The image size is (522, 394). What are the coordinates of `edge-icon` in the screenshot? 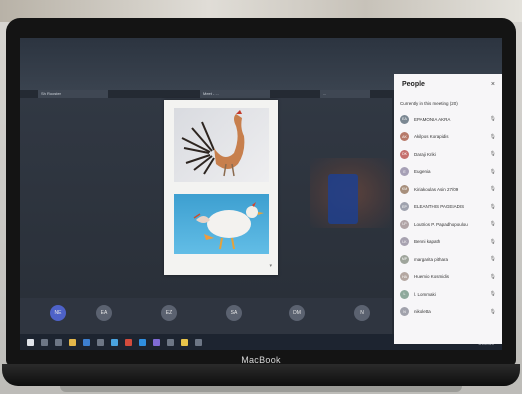 It's located at (86, 342).